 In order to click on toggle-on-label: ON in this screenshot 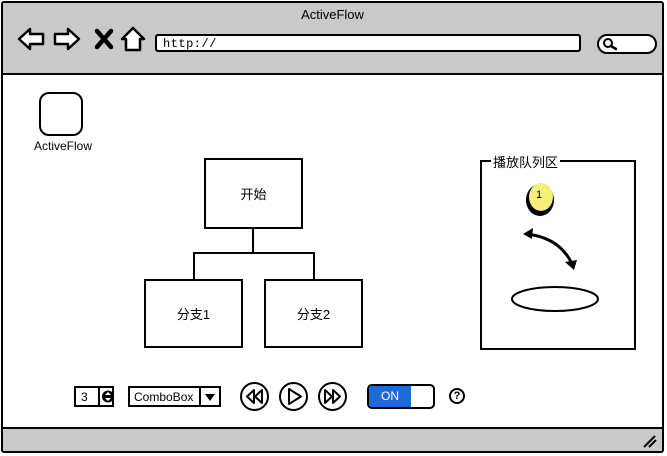, I will do `click(390, 396)`.